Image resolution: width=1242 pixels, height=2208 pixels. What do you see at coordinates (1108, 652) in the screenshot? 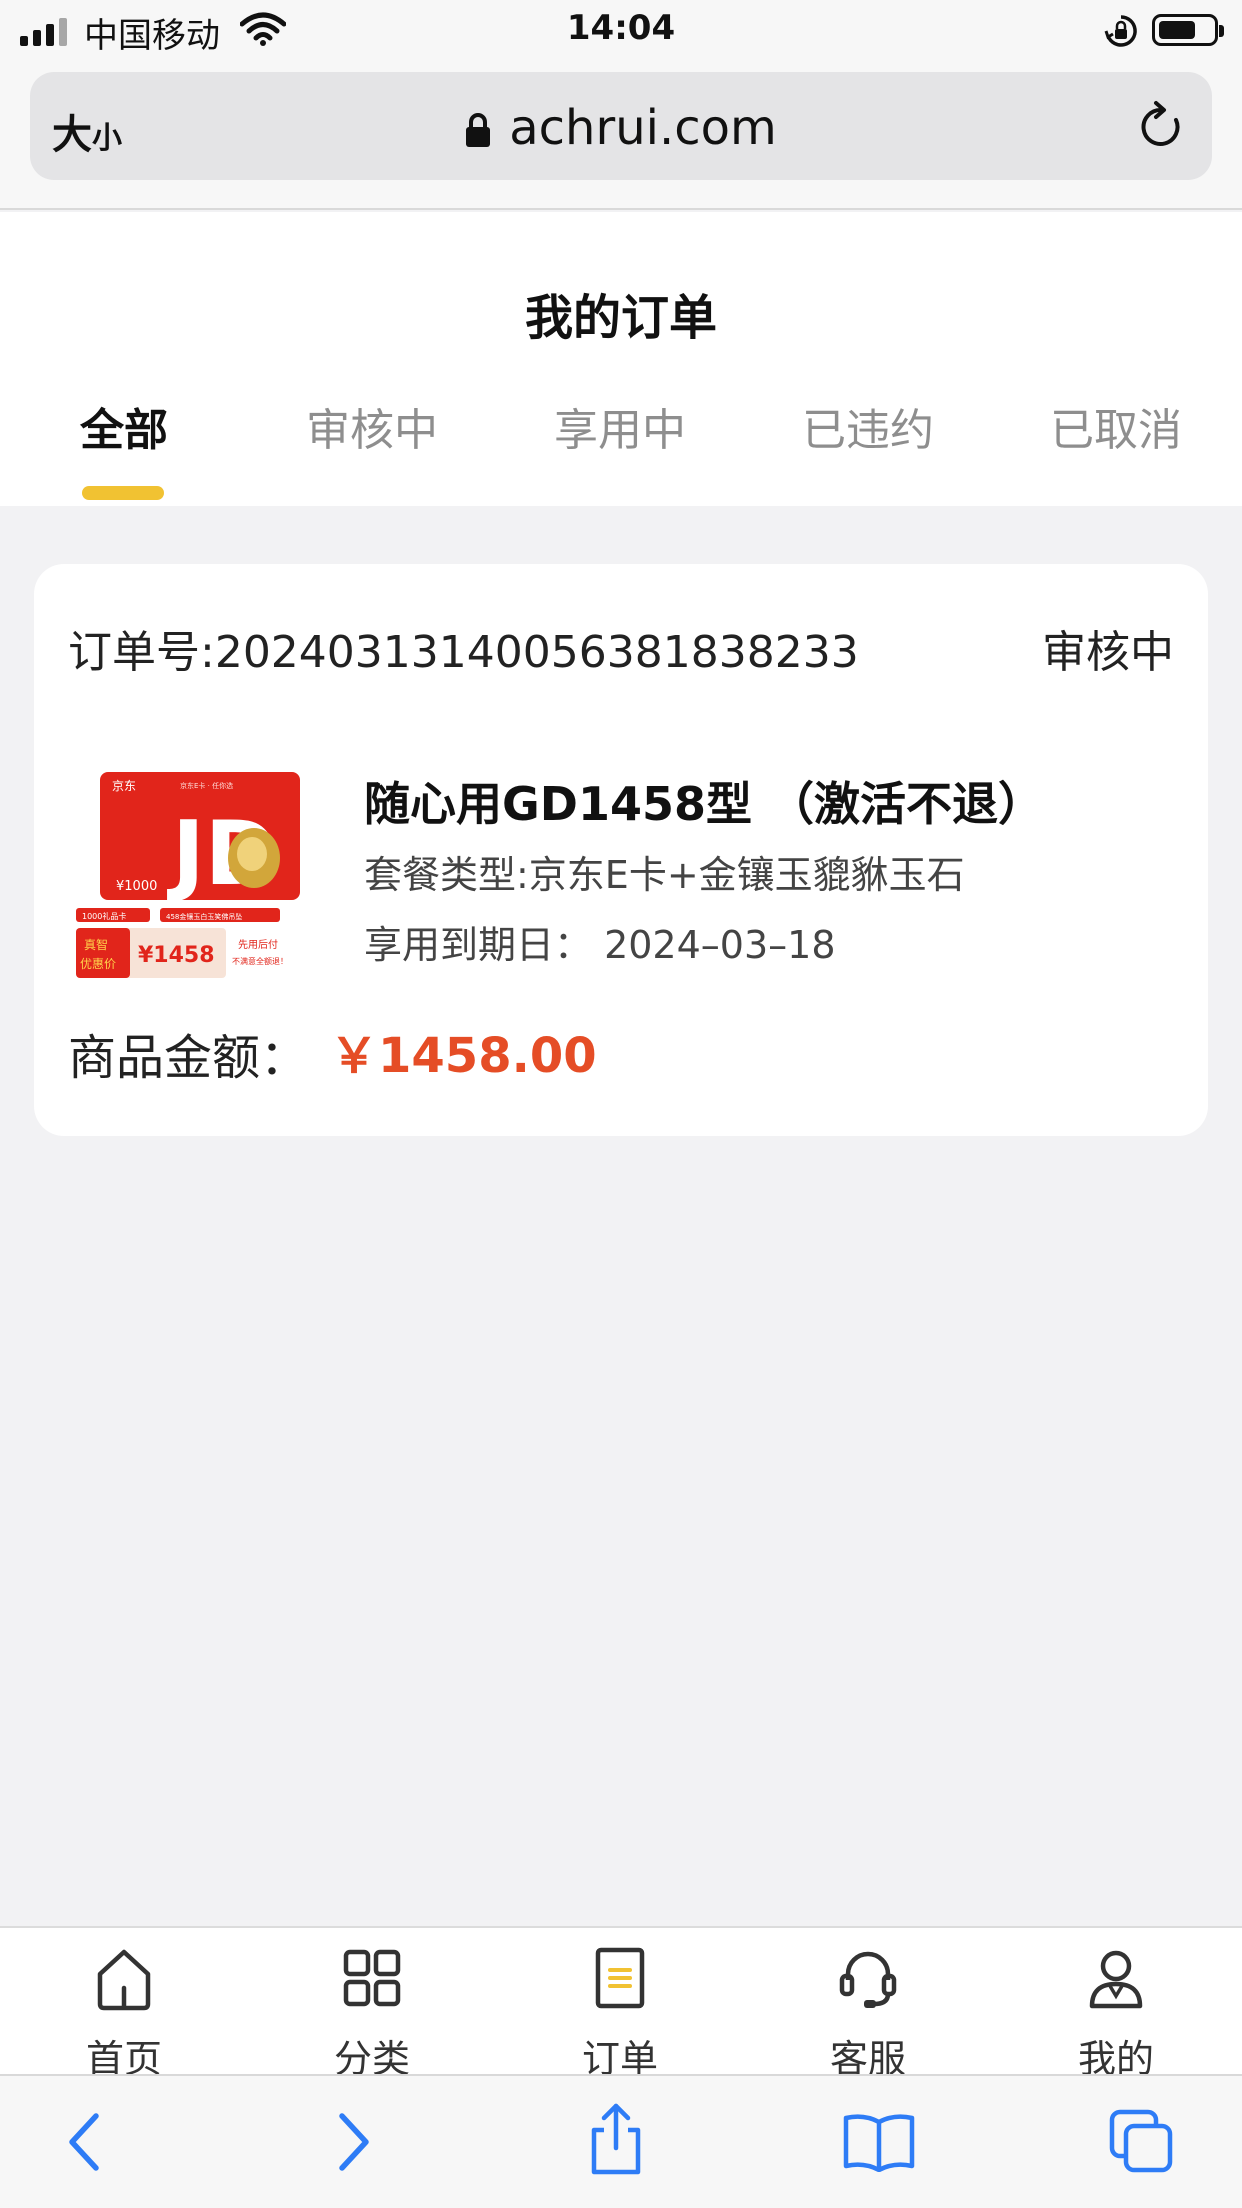
I see `order-status: 审核中` at bounding box center [1108, 652].